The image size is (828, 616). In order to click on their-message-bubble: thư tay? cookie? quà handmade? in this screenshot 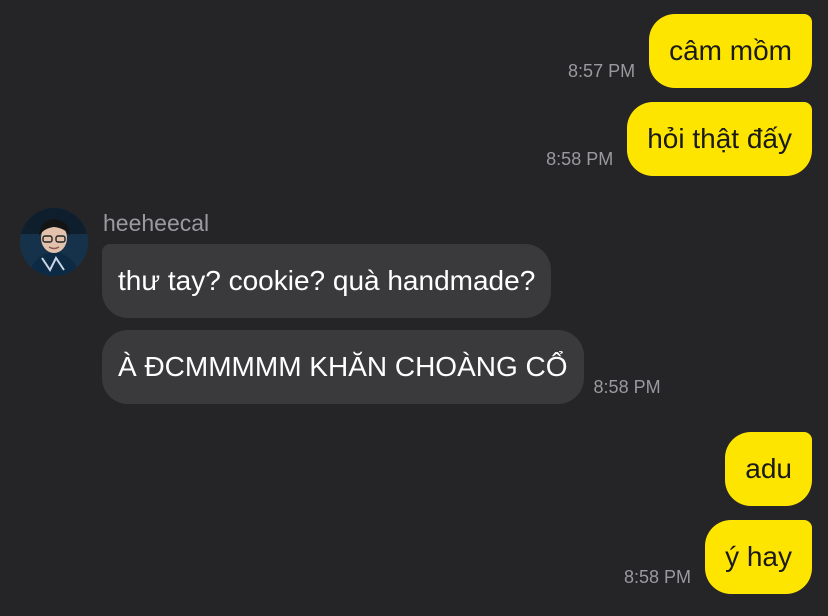, I will do `click(327, 281)`.